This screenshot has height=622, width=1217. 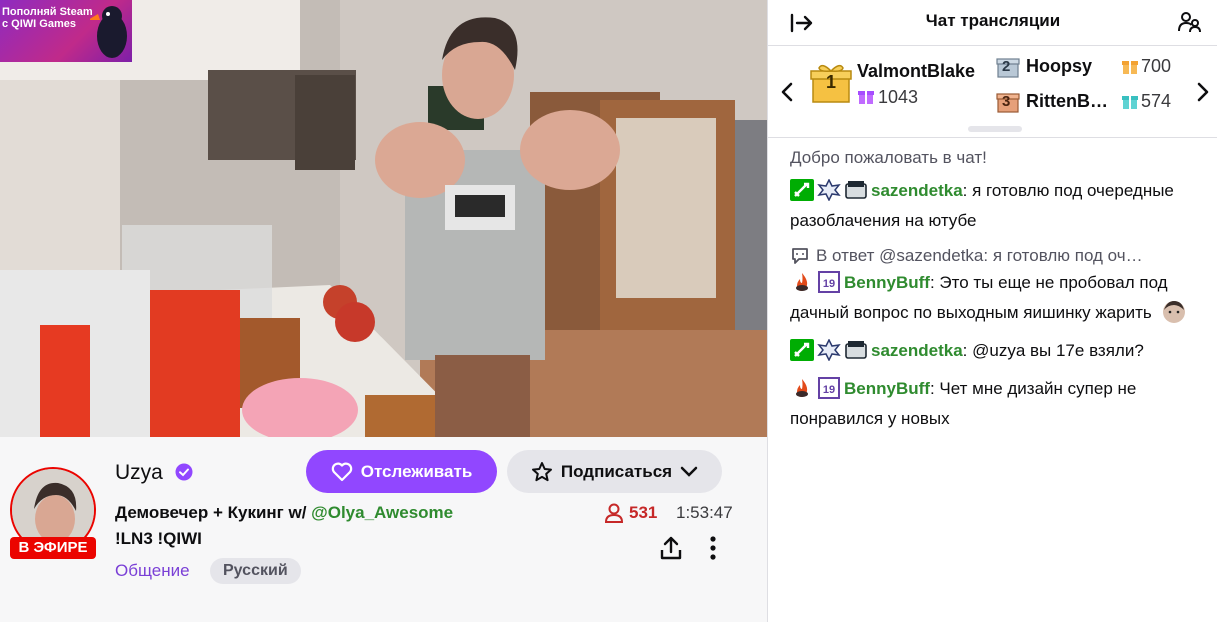 What do you see at coordinates (1059, 66) in the screenshot?
I see `leader-name-2: Hoopsy` at bounding box center [1059, 66].